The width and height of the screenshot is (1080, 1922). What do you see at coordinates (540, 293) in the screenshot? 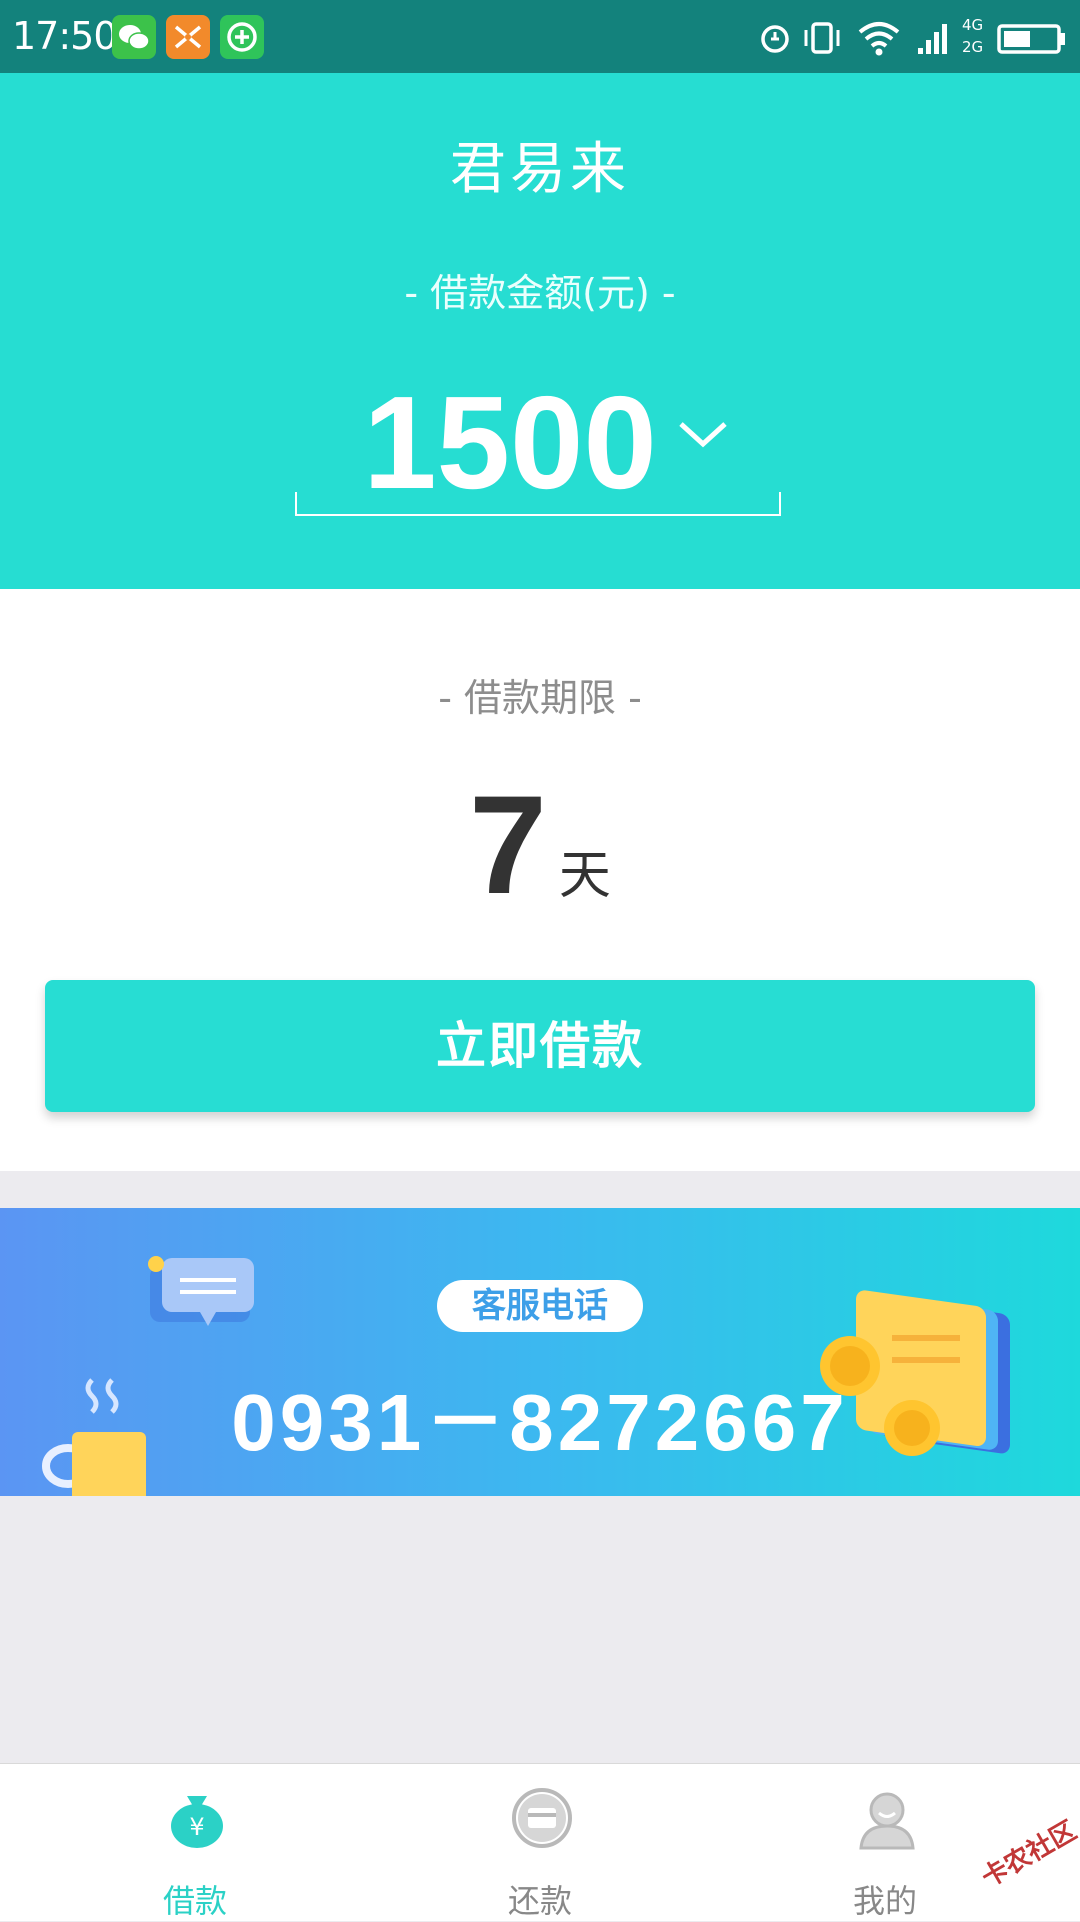
I see `amount-label: - 借款金额(元) -` at bounding box center [540, 293].